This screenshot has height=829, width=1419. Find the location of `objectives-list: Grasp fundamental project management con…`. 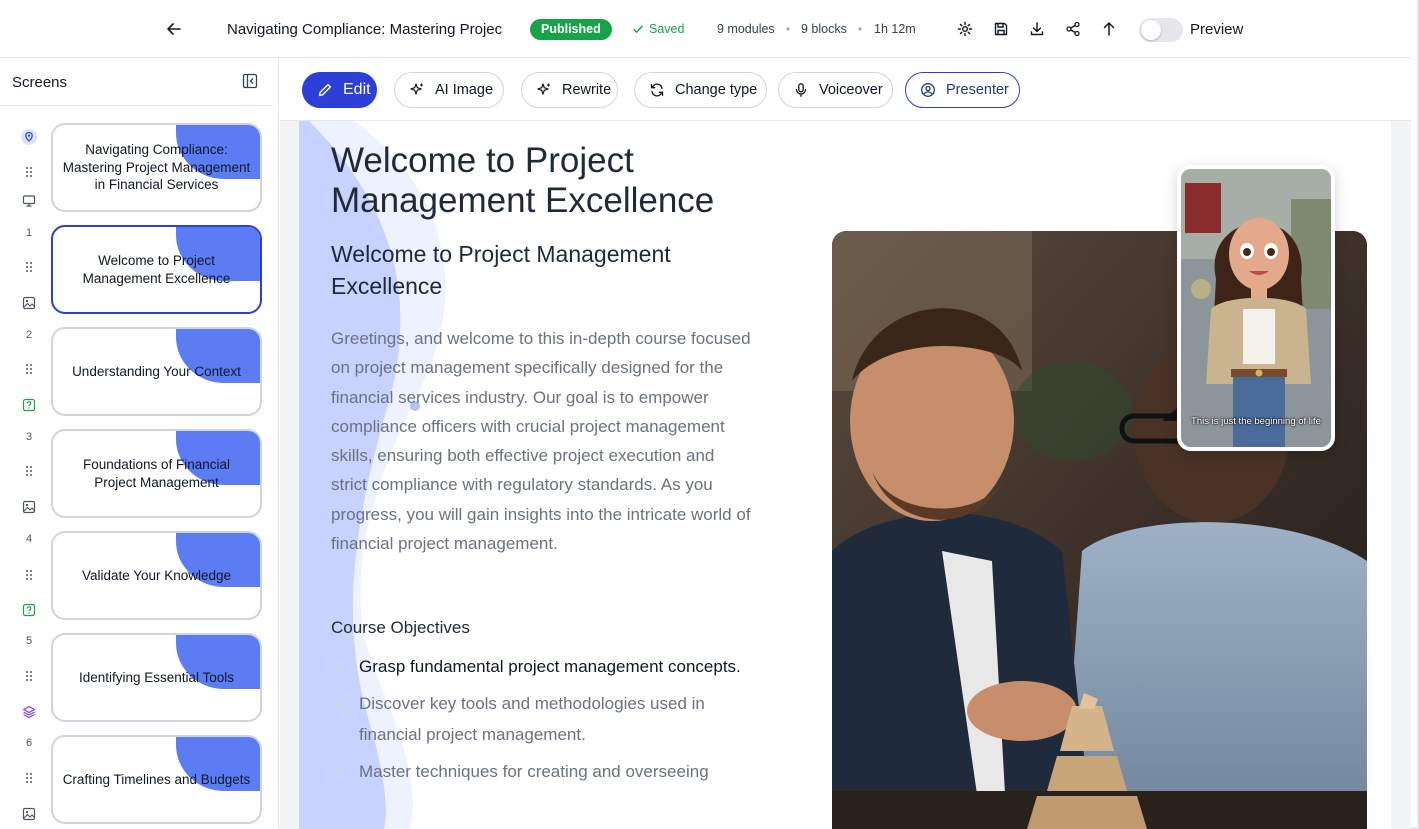

objectives-list: Grasp fundamental project management con… is located at coordinates (541, 722).